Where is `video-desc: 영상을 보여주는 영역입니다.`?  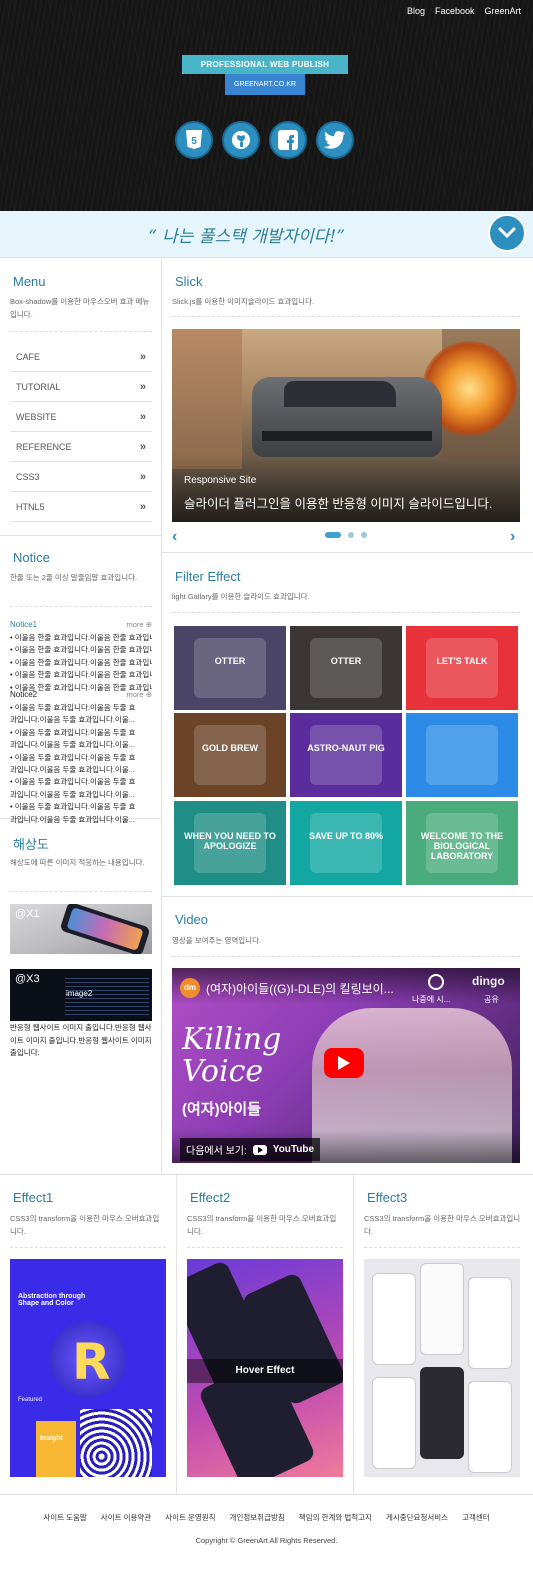
video-desc: 영상을 보여주는 영역입니다. is located at coordinates (217, 940).